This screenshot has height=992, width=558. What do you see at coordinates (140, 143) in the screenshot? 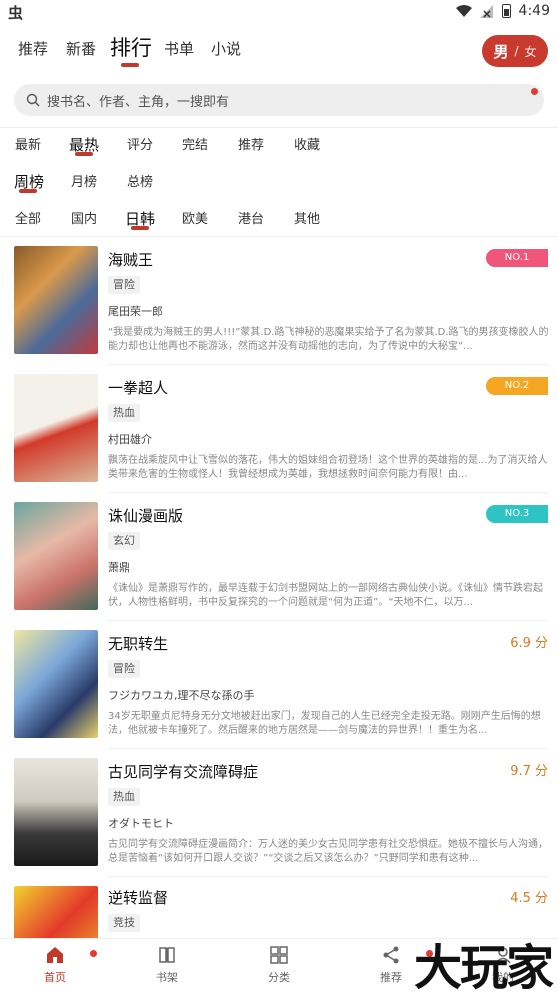
I see `filter-rating: 评分` at bounding box center [140, 143].